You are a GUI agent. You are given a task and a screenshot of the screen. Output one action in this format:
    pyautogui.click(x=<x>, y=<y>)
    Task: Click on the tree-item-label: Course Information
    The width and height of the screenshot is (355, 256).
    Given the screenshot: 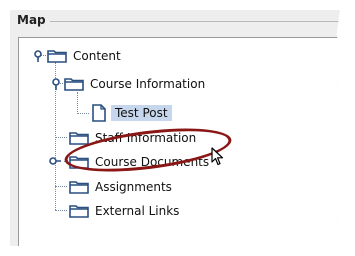 What is the action you would take?
    pyautogui.click(x=148, y=84)
    